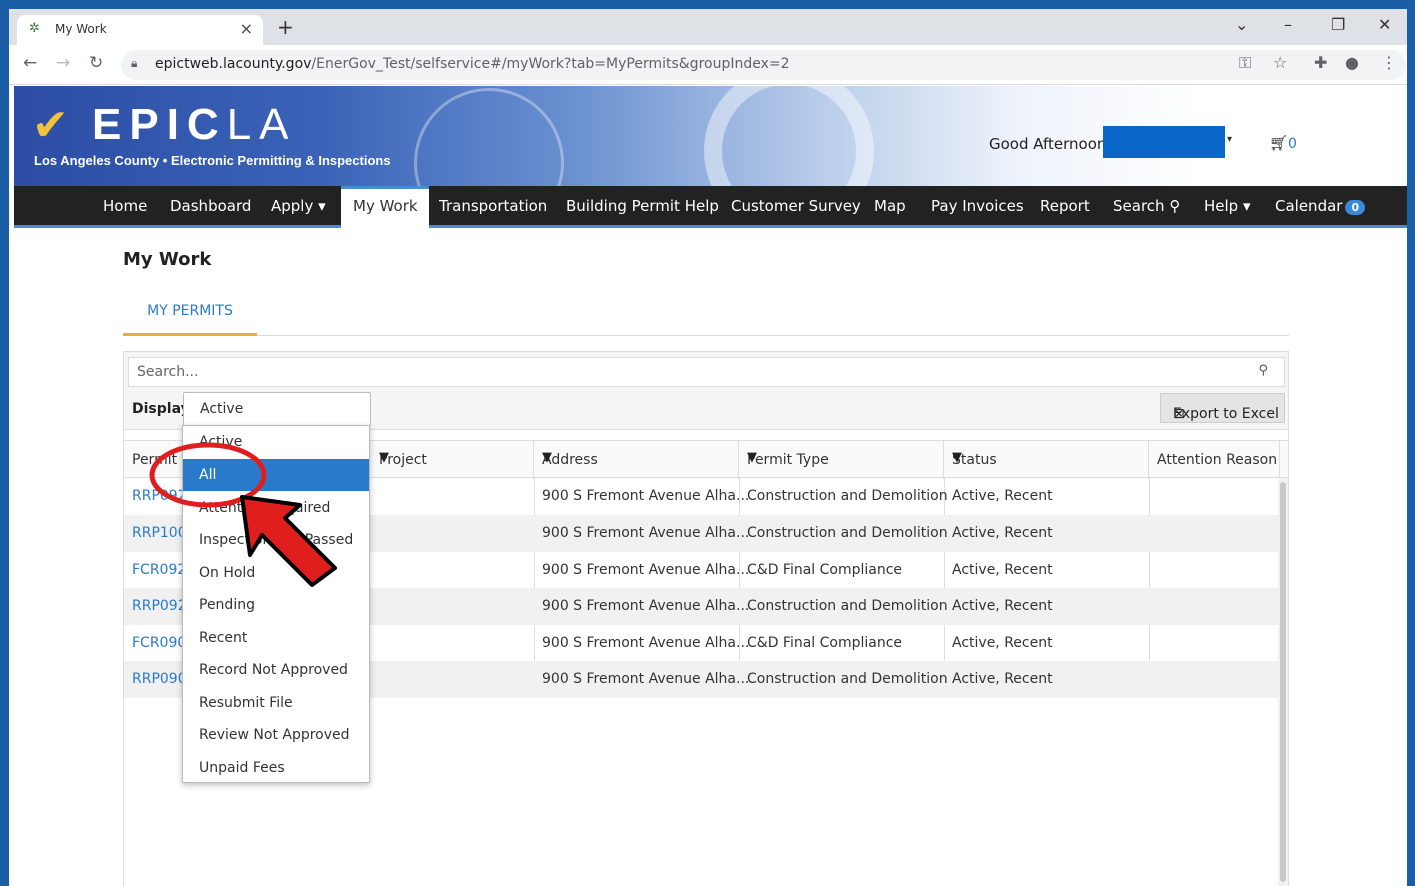 This screenshot has height=886, width=1415. Describe the element at coordinates (1245, 63) in the screenshot. I see `key-icon: ⚿` at that location.